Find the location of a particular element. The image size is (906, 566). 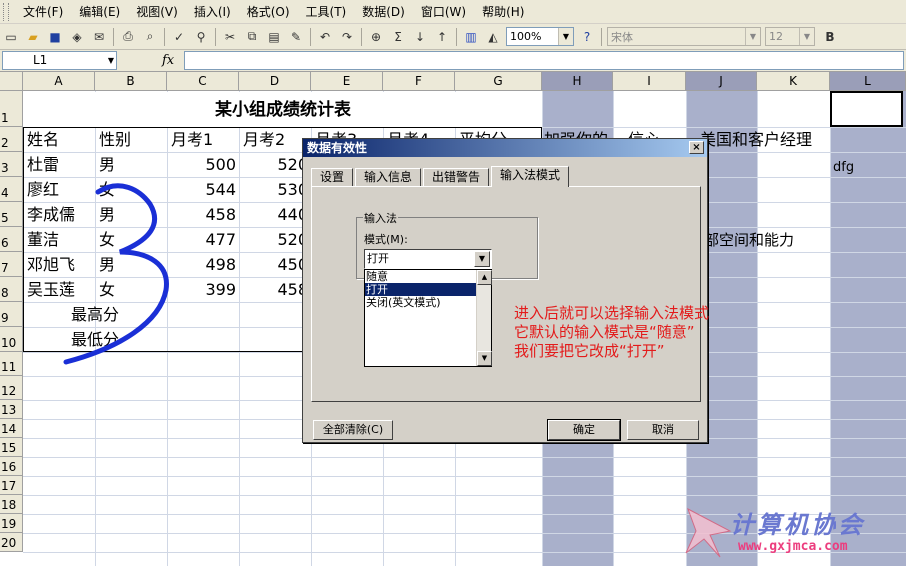

tab-input-message: 输入信息 is located at coordinates (388, 177).